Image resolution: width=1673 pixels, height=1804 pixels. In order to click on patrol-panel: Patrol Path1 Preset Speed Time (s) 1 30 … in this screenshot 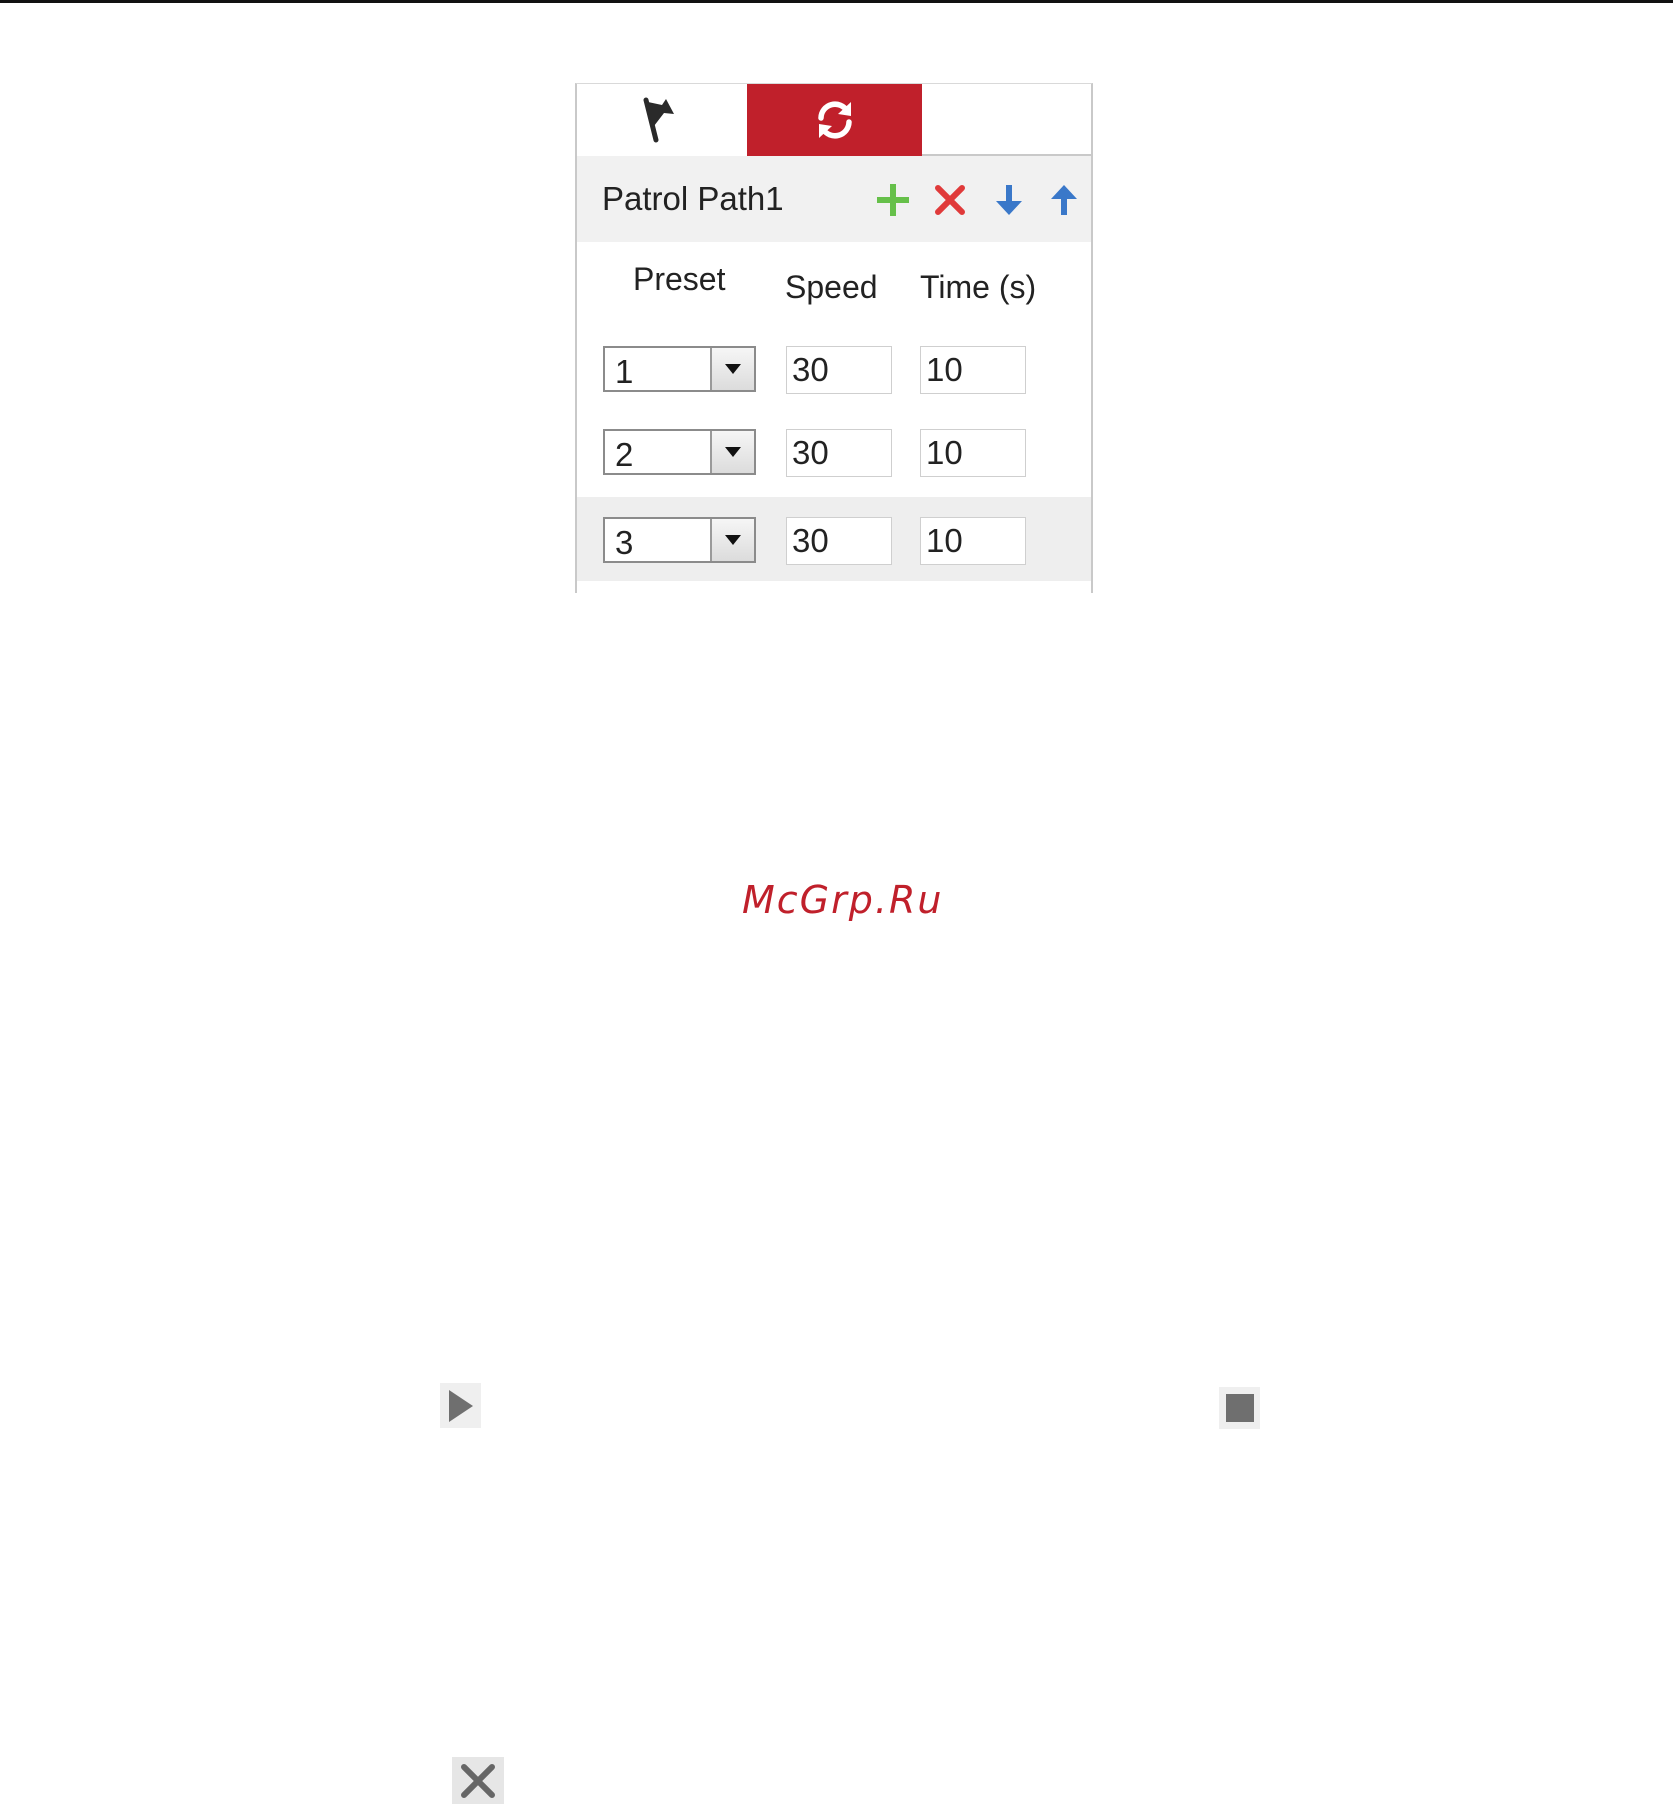, I will do `click(834, 338)`.